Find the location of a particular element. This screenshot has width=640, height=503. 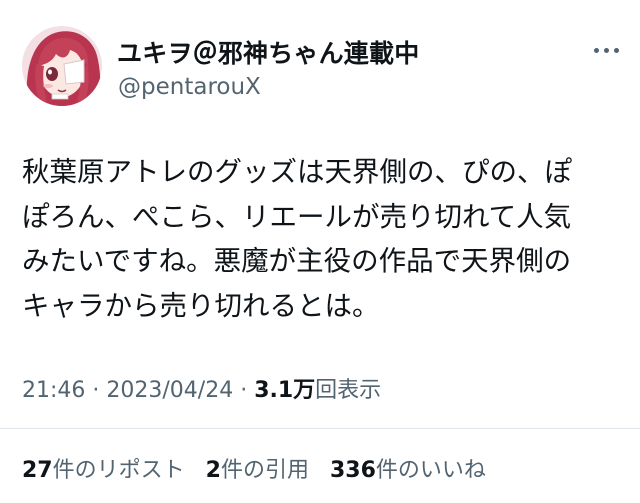

tweet-text-line: 秋葉原アトレのグッズは天界側の、ぴの、ぽ is located at coordinates (297, 172).